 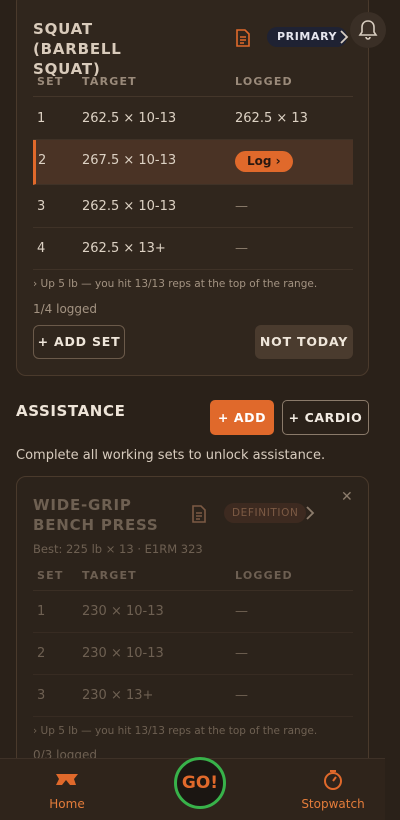 What do you see at coordinates (67, 804) in the screenshot?
I see `nav-home-label: Home` at bounding box center [67, 804].